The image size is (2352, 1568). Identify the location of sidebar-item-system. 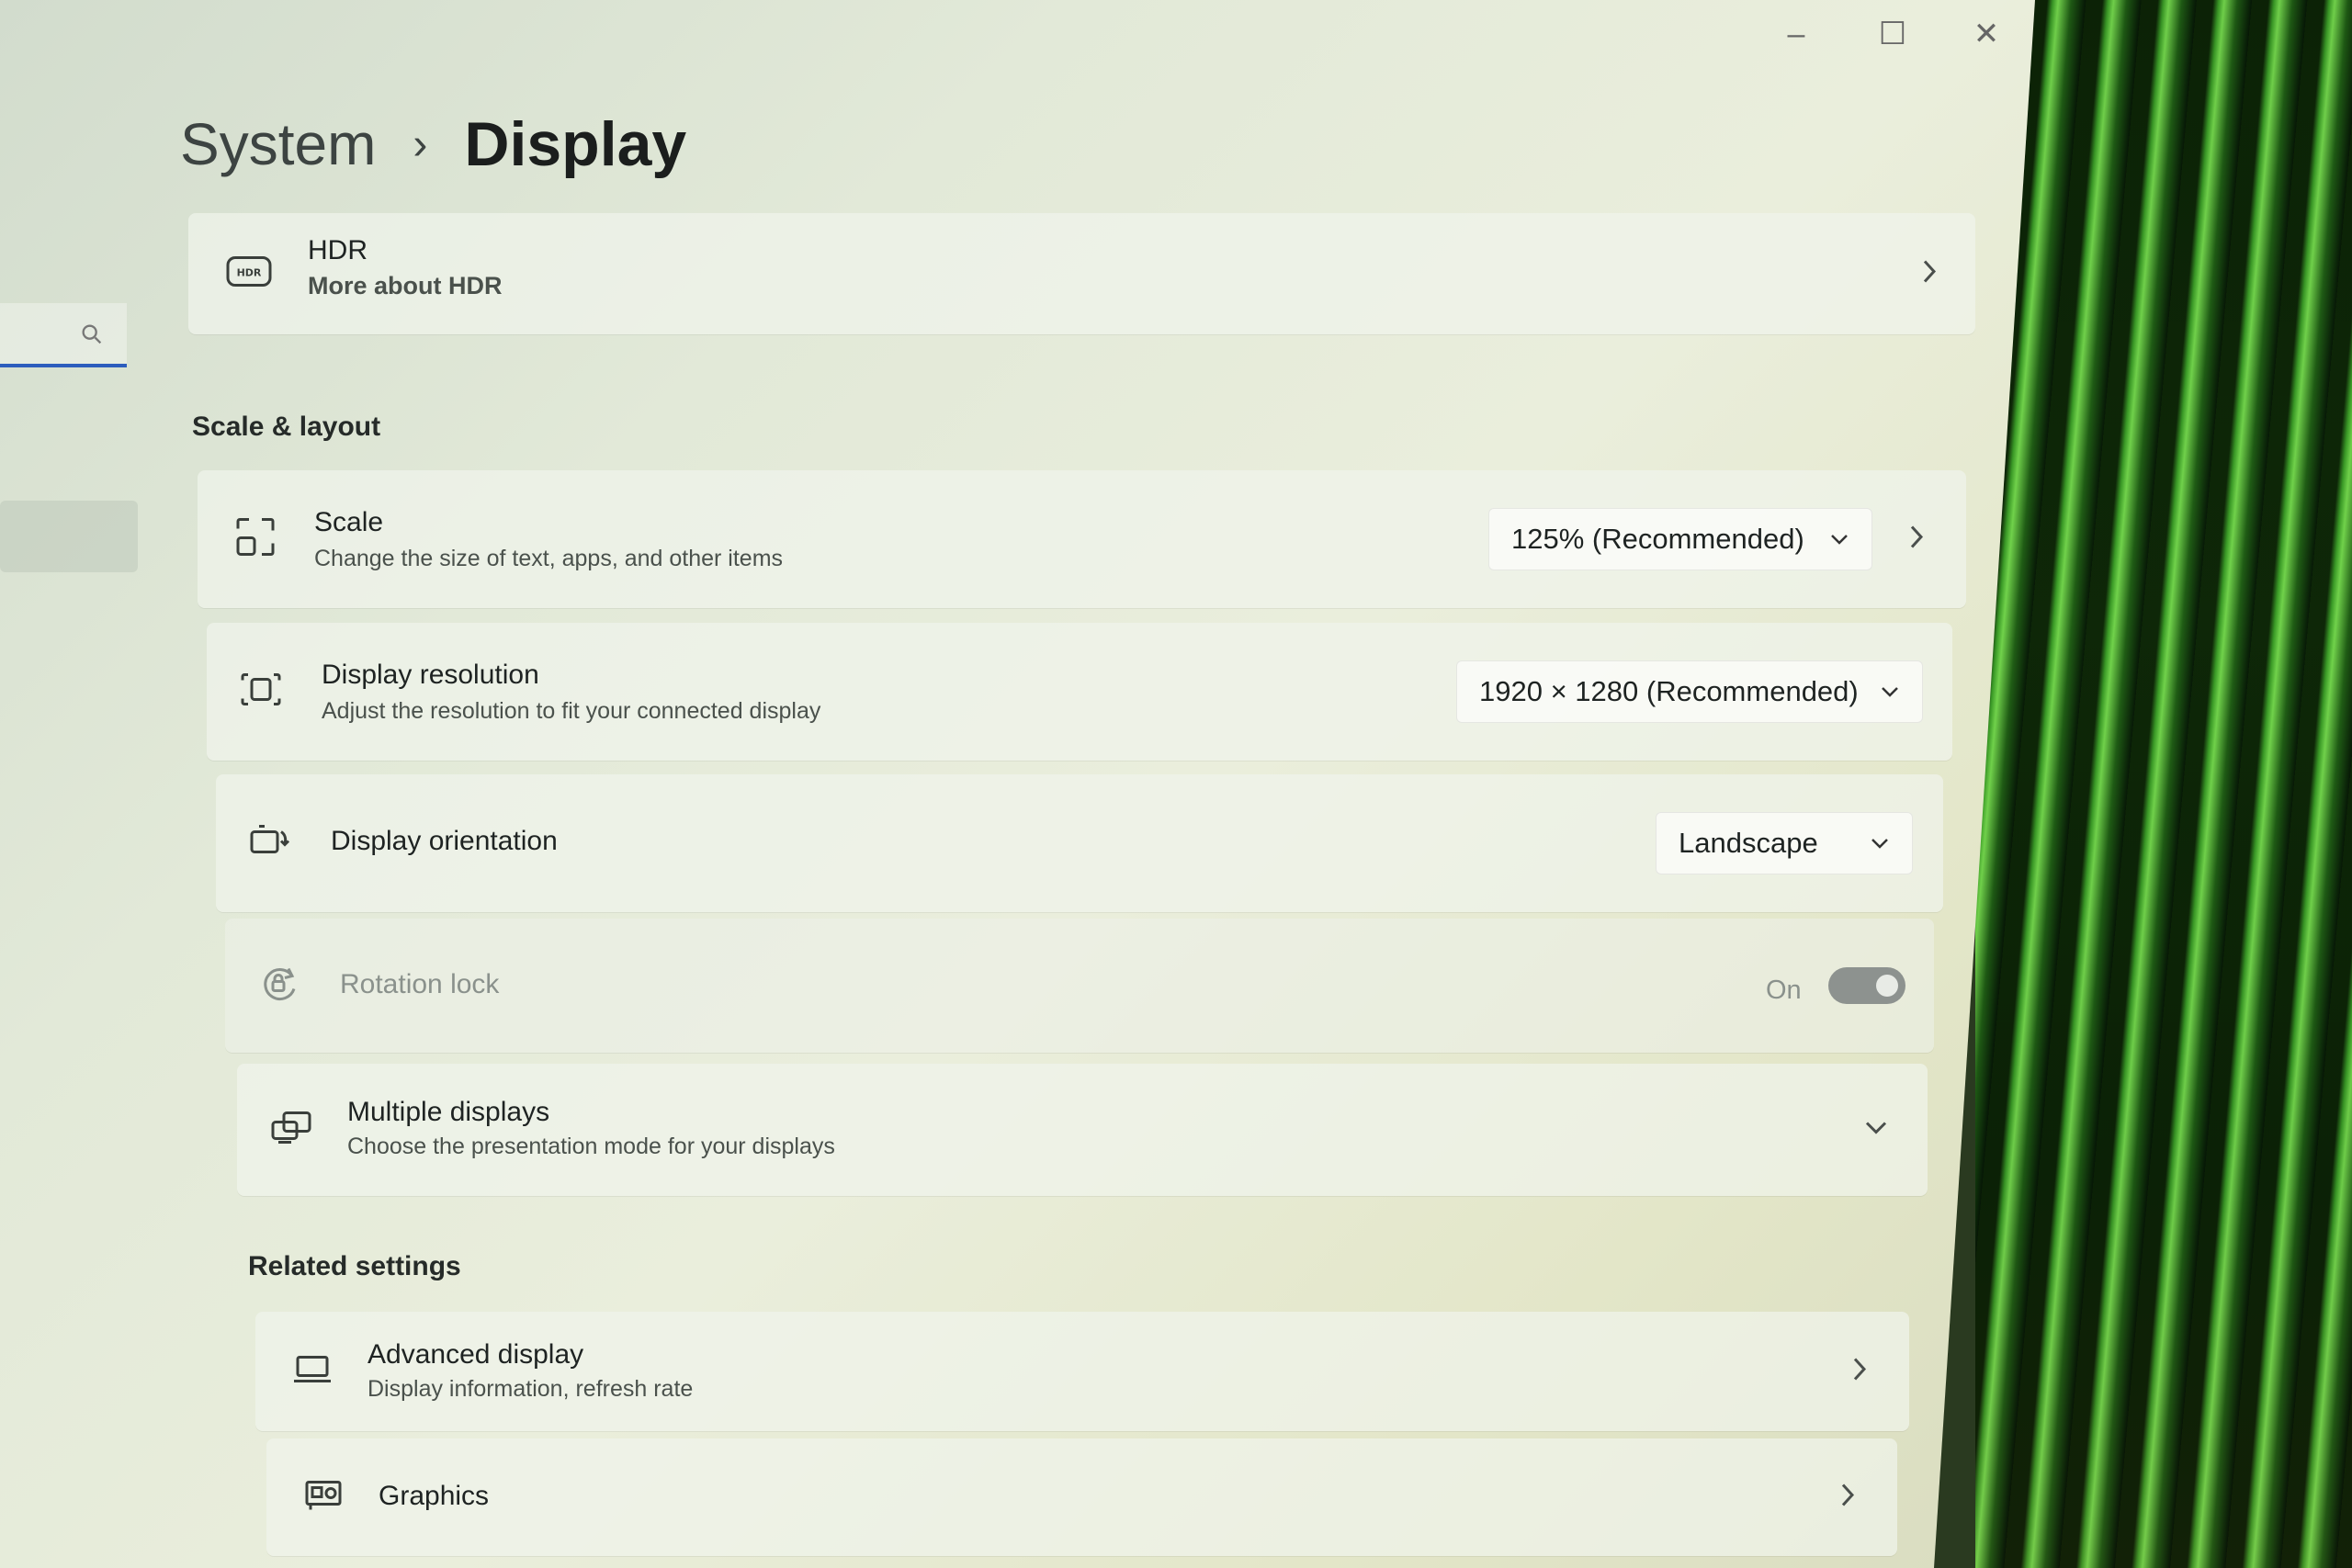
(69, 536).